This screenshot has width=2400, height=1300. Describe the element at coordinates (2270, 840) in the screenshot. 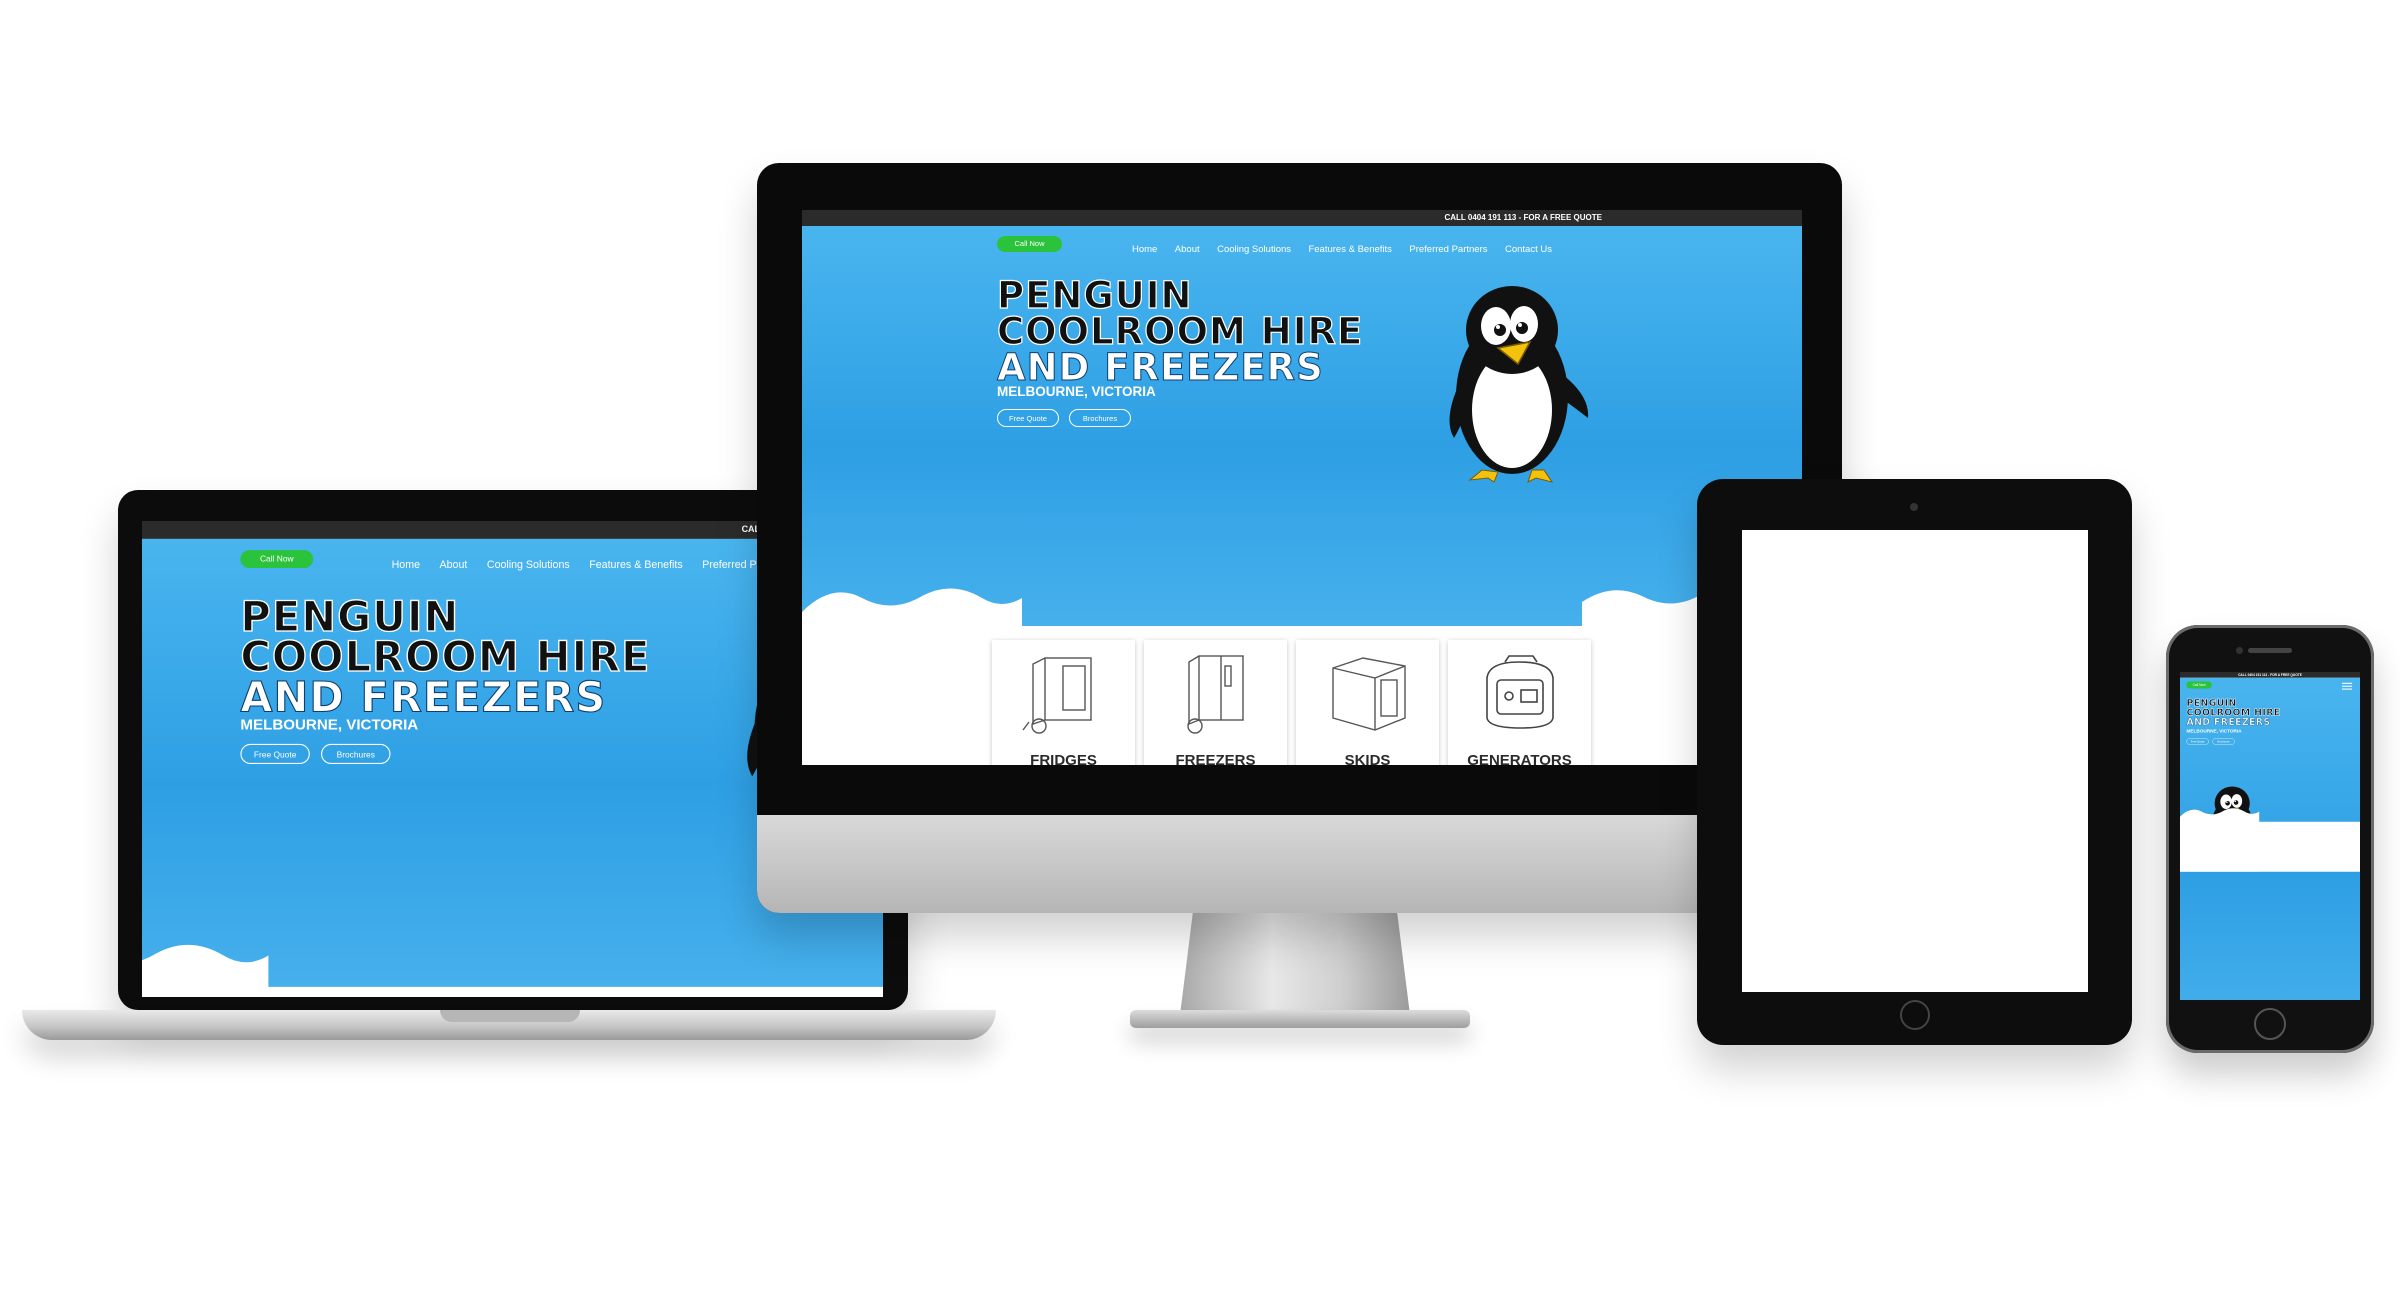

I see `snow-wave-divider` at that location.